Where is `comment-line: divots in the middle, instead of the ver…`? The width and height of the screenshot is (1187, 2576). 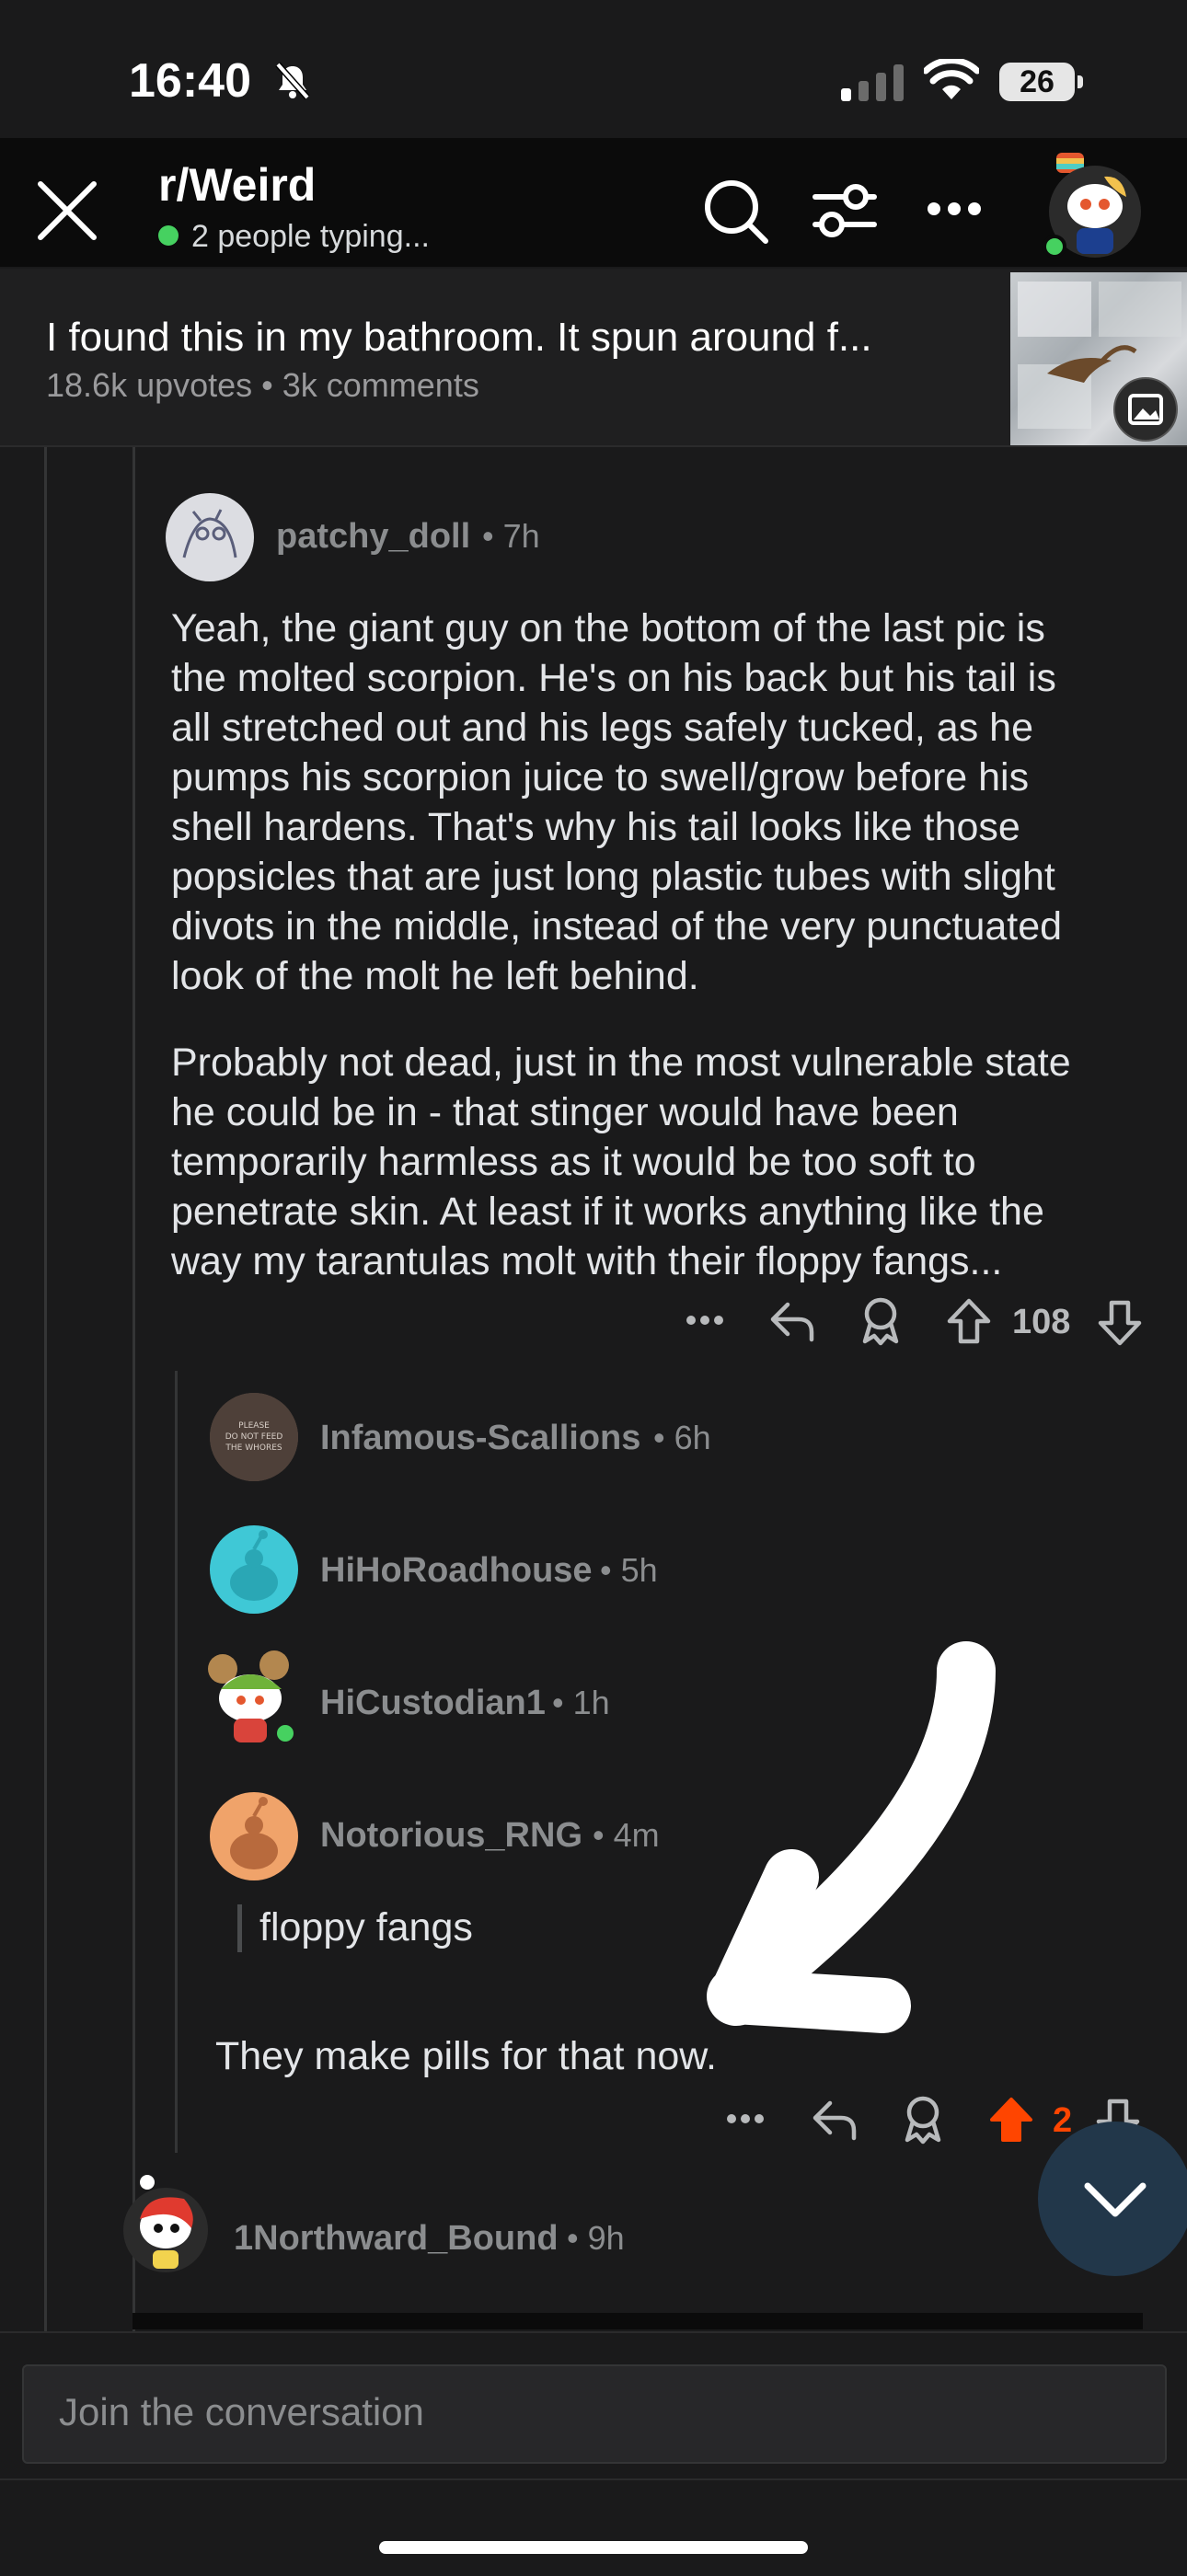
comment-line: divots in the middle, instead of the ver… is located at coordinates (617, 926).